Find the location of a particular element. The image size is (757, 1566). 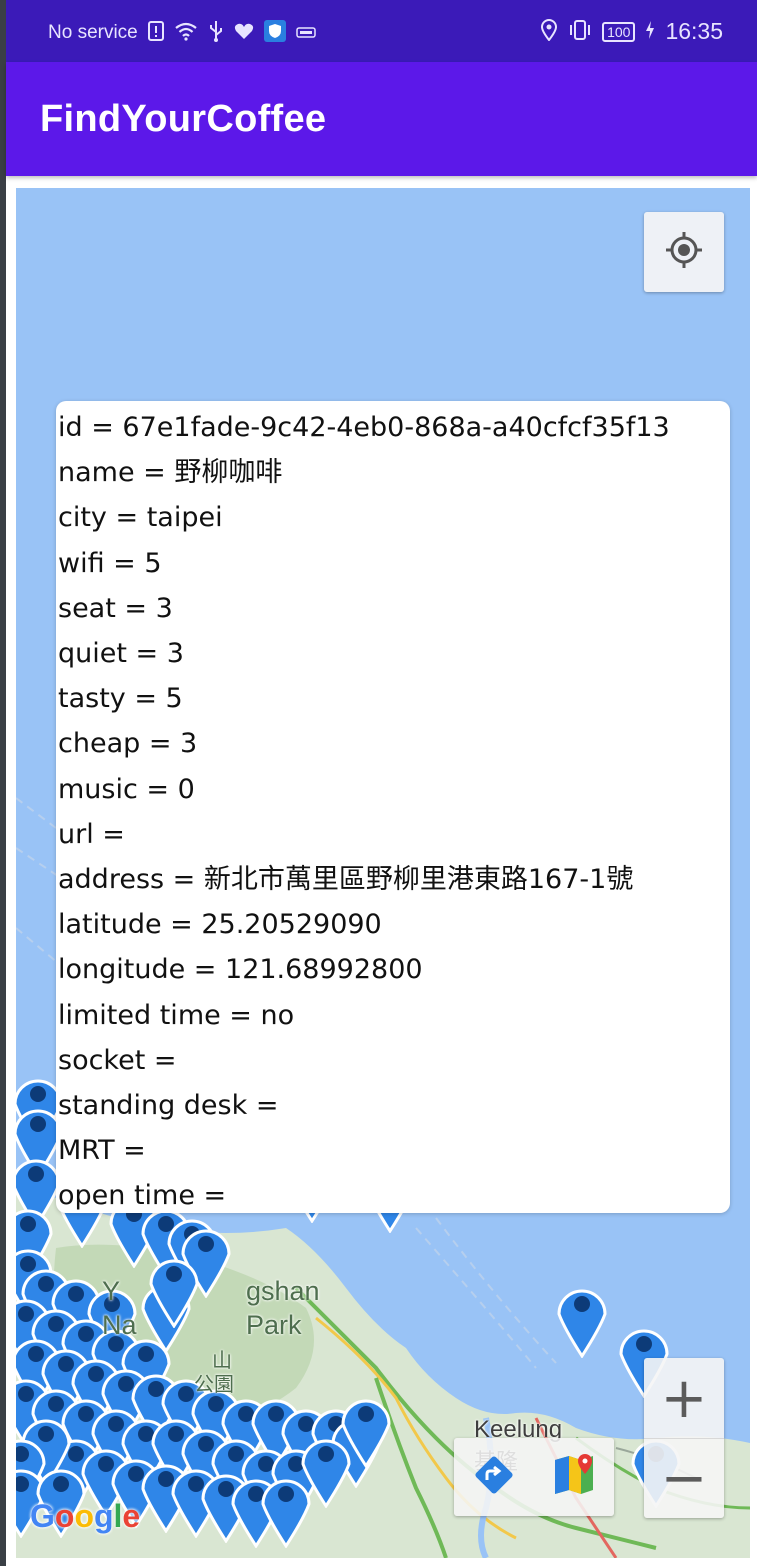

status-right: 100 16:35 is located at coordinates (631, 31).